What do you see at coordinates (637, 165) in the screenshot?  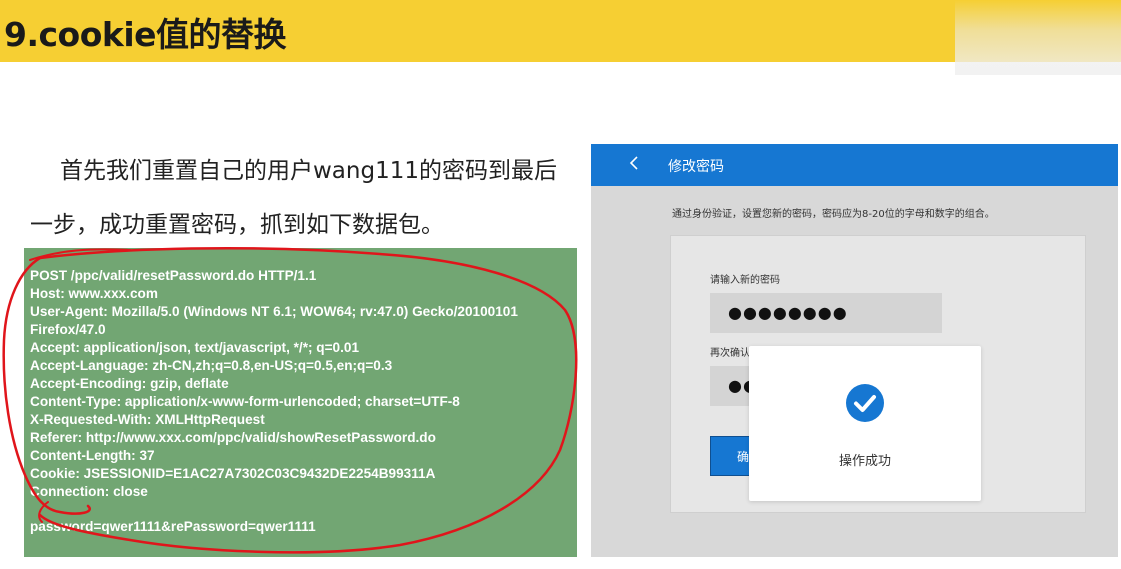 I see `chevron-left-icon` at bounding box center [637, 165].